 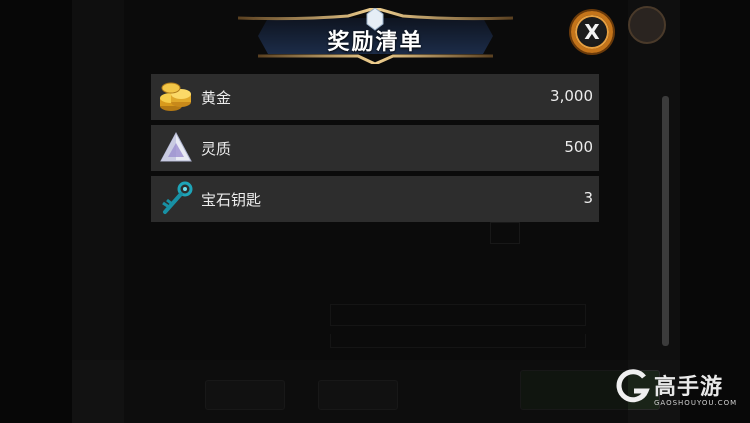 What do you see at coordinates (375, 97) in the screenshot?
I see `reward-row-gold: 黄金 3,000` at bounding box center [375, 97].